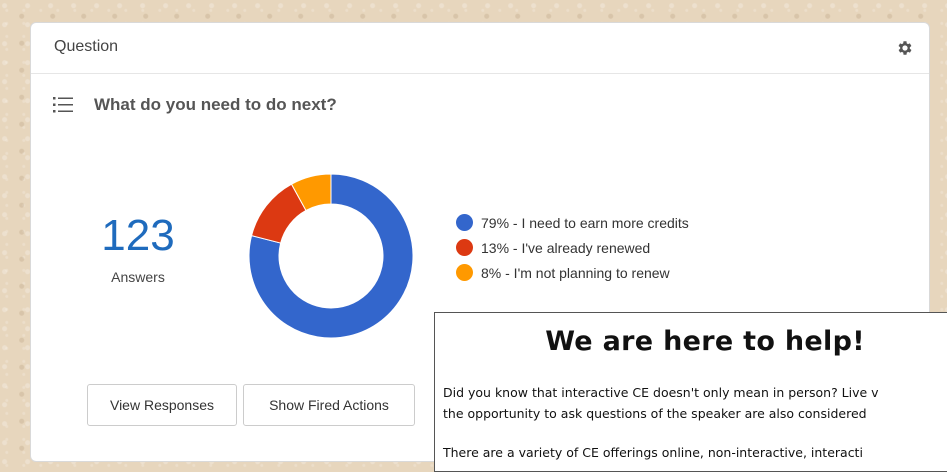 This screenshot has height=472, width=947. Describe the element at coordinates (162, 405) in the screenshot. I see `view-responses-button: View Responses` at that location.